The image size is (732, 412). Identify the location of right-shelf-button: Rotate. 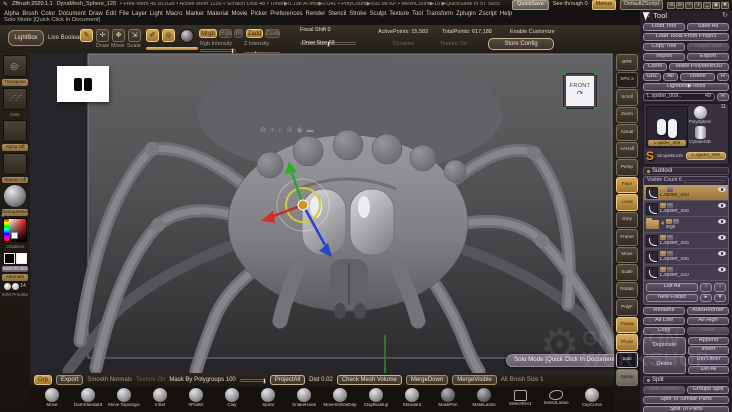
(627, 289).